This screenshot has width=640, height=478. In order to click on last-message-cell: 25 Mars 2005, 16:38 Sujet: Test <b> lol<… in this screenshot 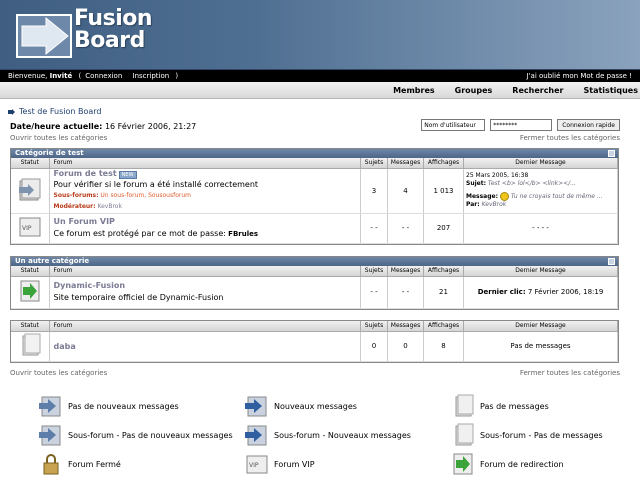, I will do `click(540, 191)`.